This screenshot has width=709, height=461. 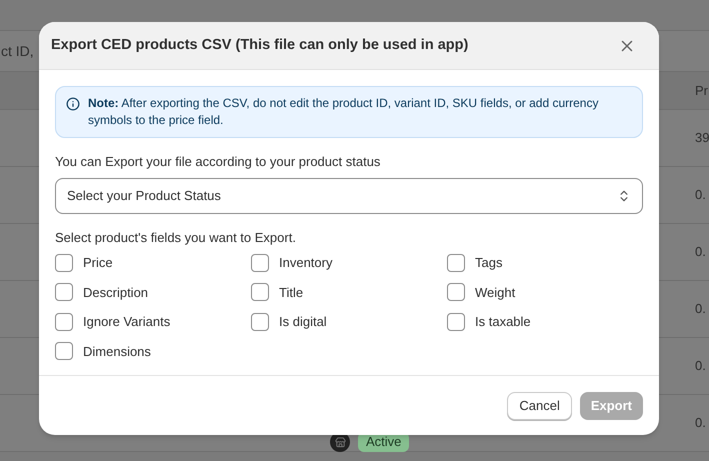 I want to click on column-header: Pr, so click(x=701, y=91).